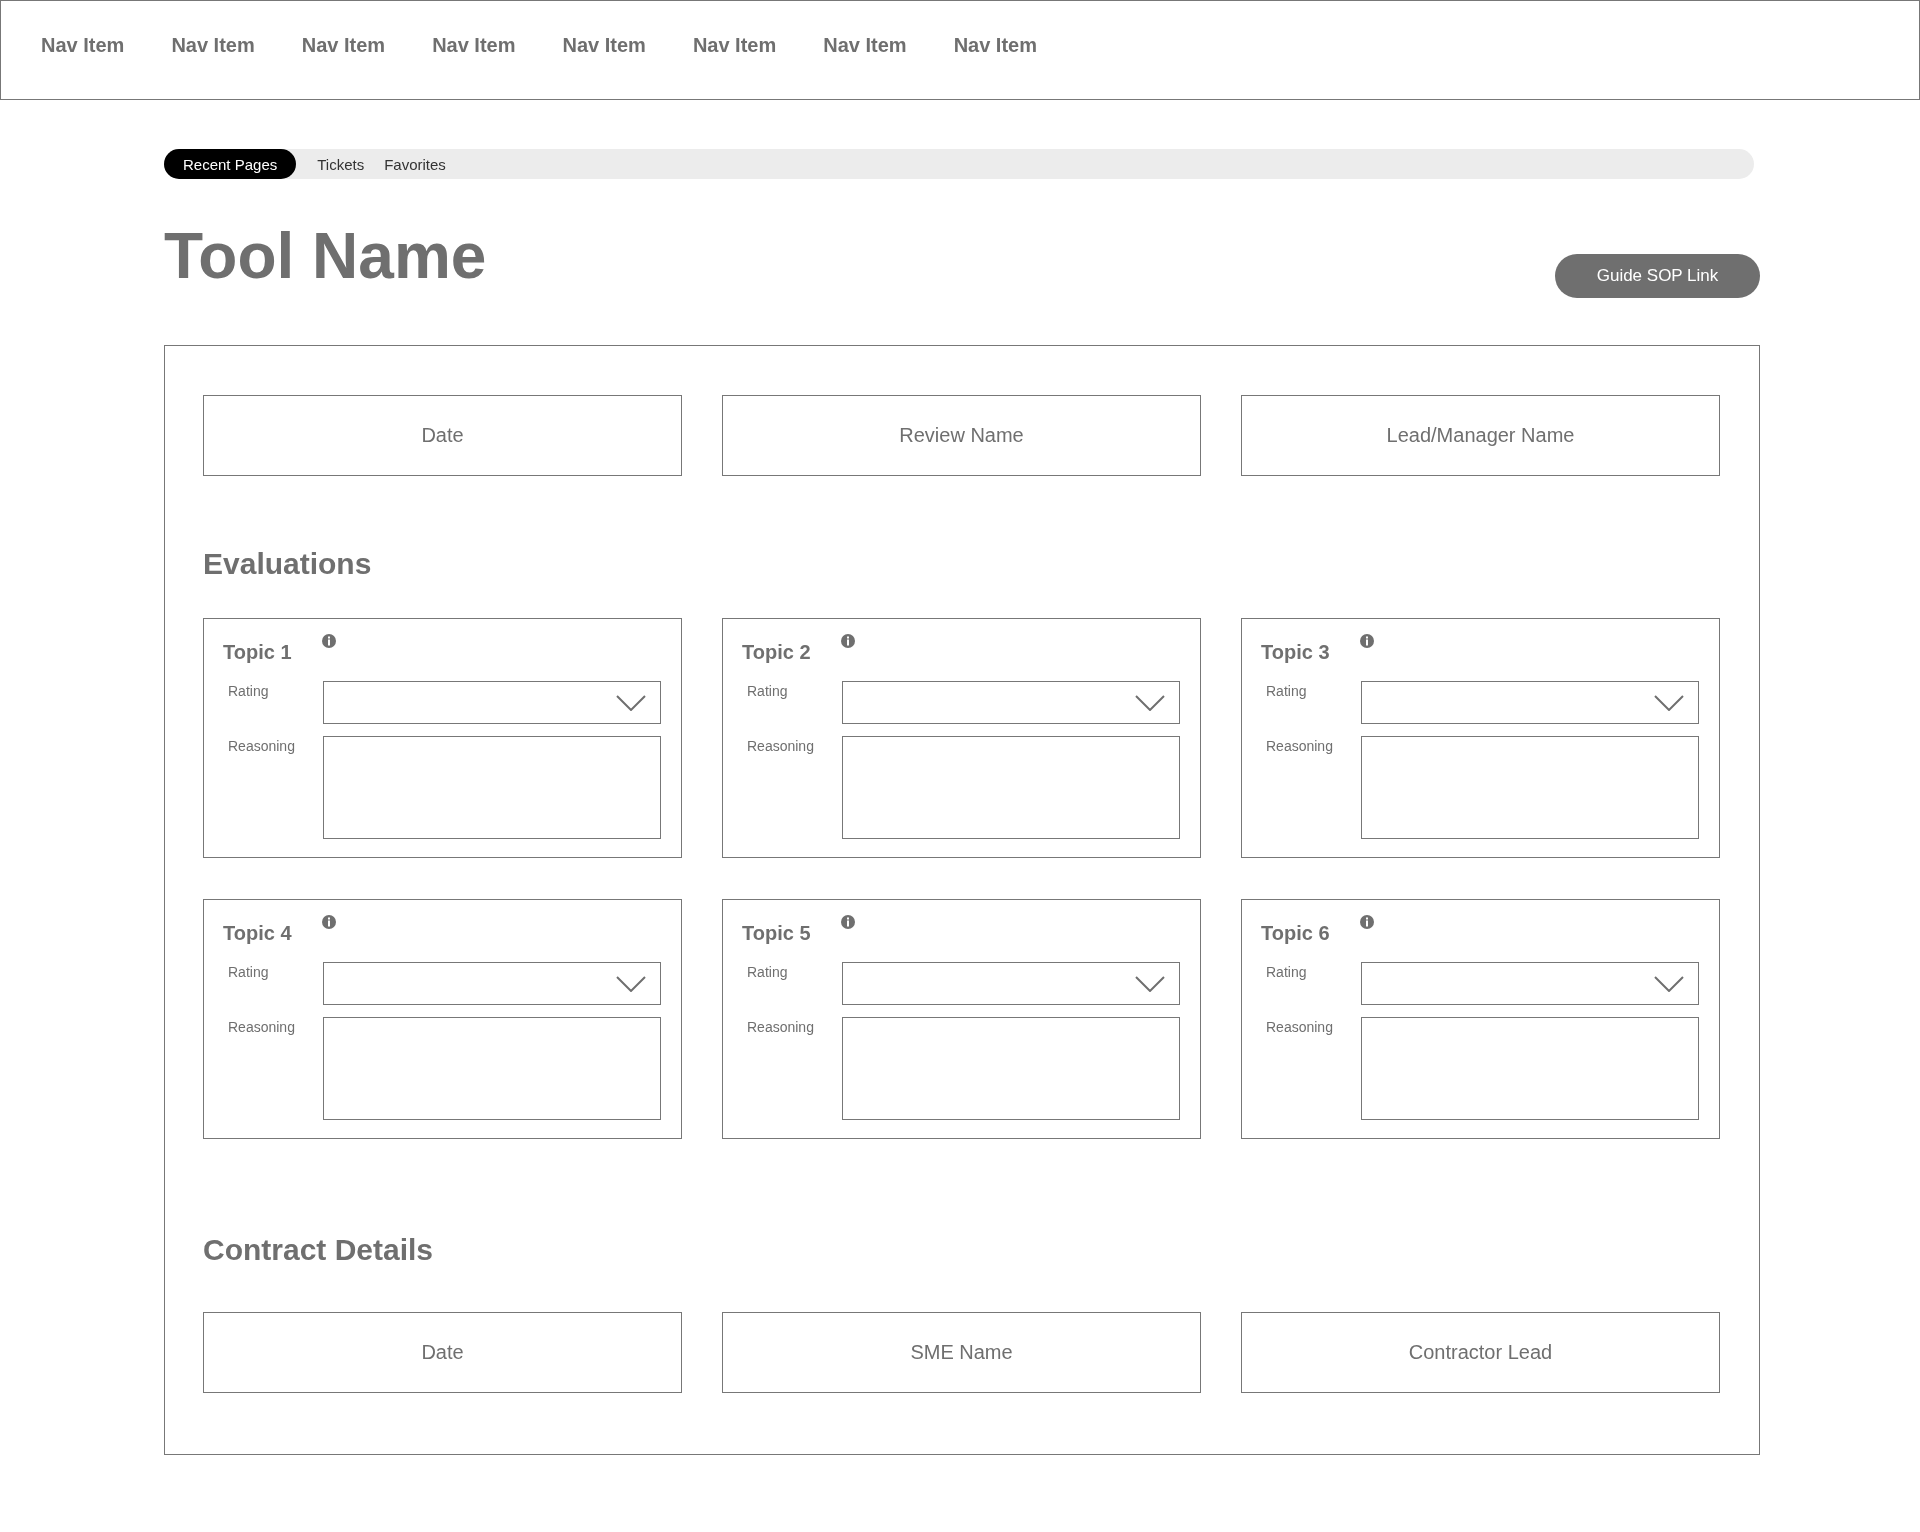  What do you see at coordinates (325, 256) in the screenshot?
I see `page-title: Tool Name` at bounding box center [325, 256].